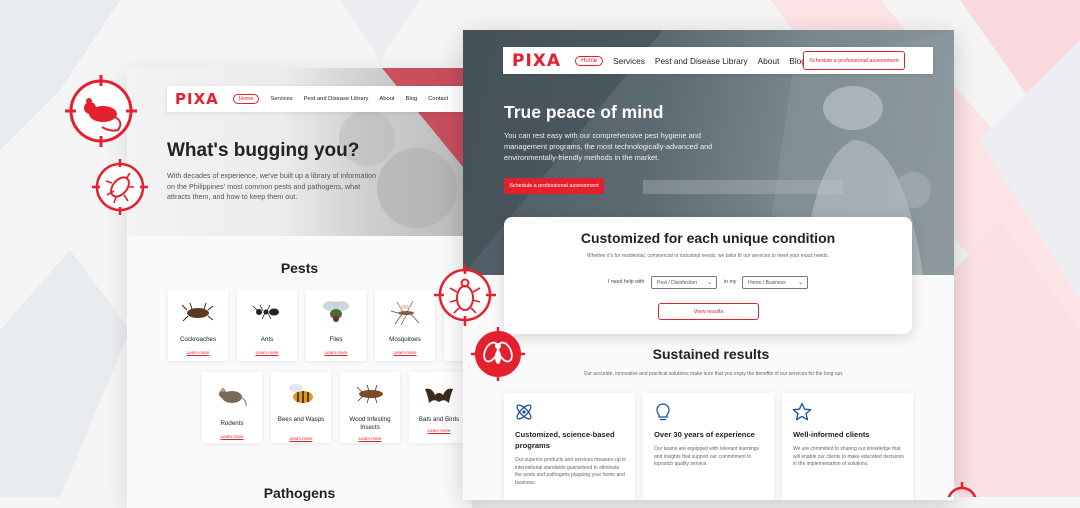 The width and height of the screenshot is (1080, 508). What do you see at coordinates (730, 282) in the screenshot?
I see `in-my-label: in my` at bounding box center [730, 282].